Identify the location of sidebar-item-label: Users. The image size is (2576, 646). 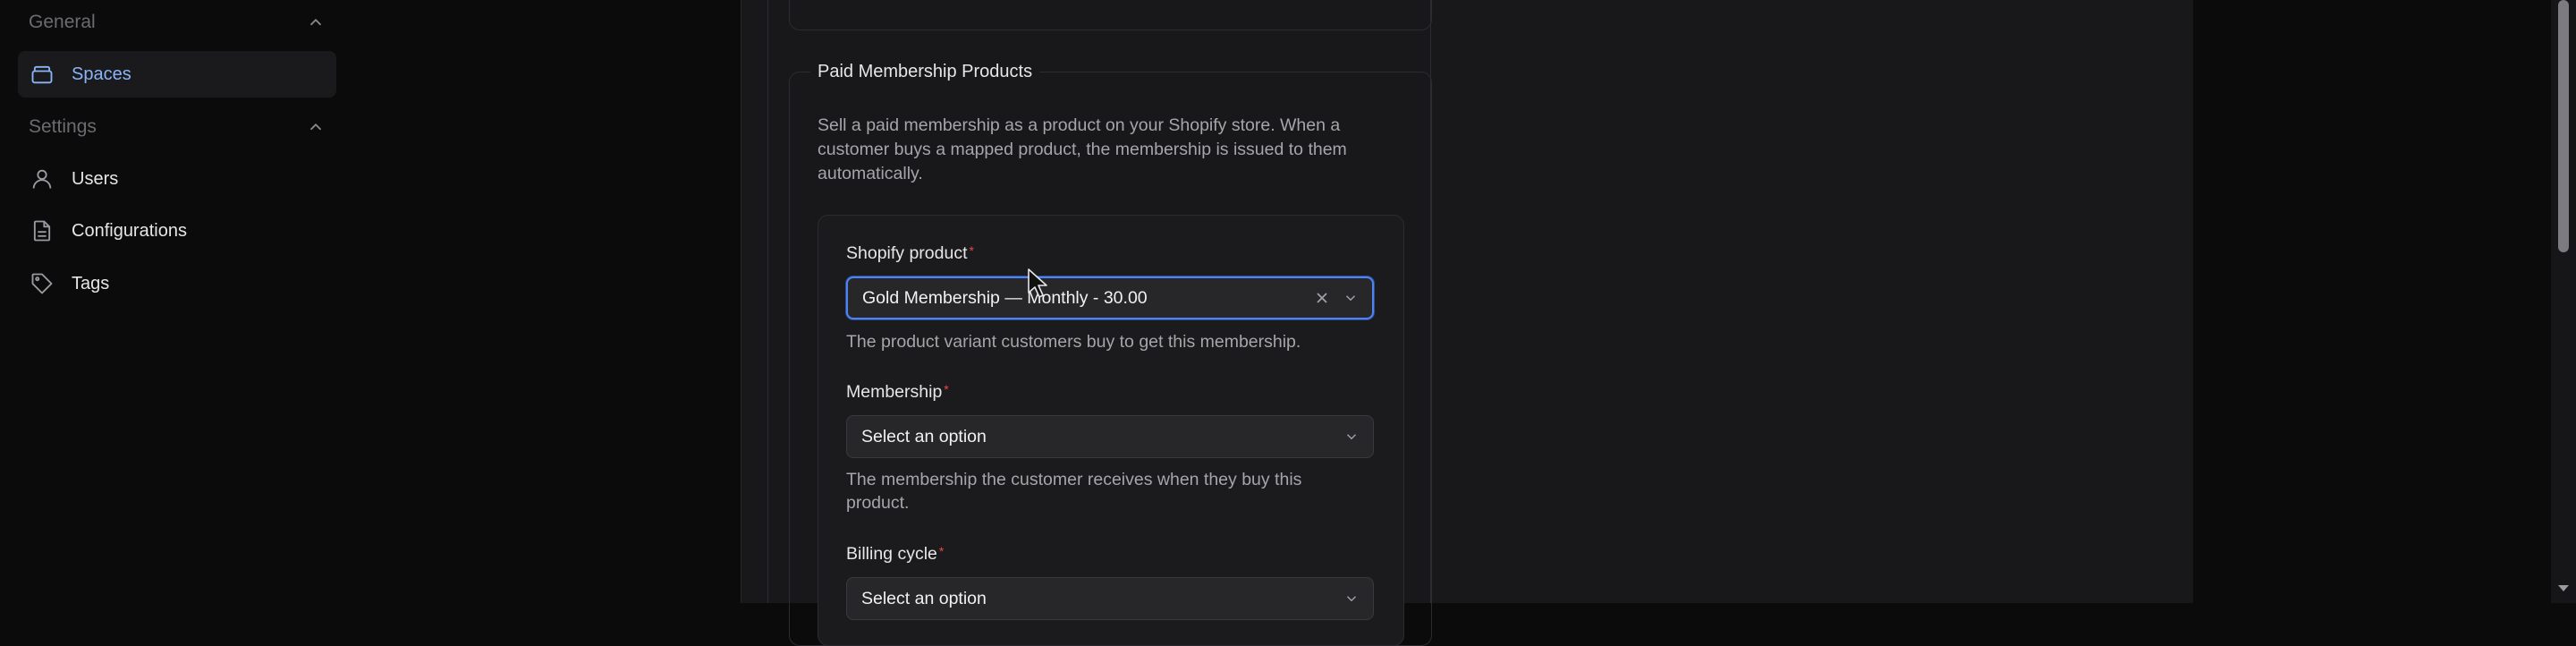
(95, 178).